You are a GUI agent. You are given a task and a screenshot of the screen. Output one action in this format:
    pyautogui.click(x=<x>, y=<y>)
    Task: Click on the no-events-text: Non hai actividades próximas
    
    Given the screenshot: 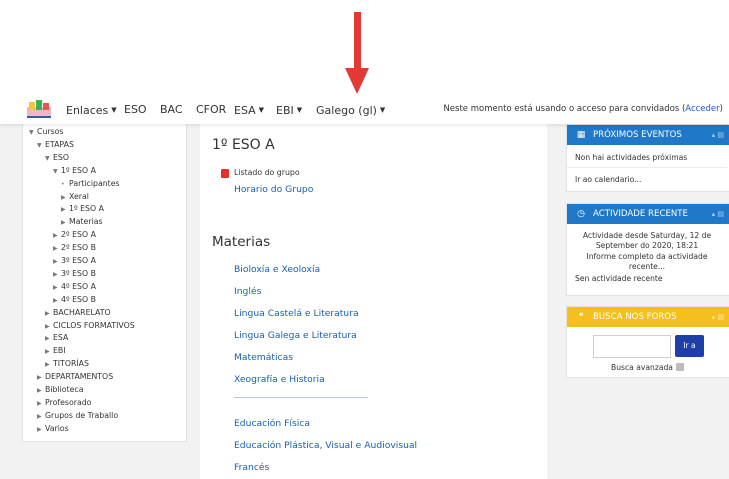 What is the action you would take?
    pyautogui.click(x=631, y=157)
    